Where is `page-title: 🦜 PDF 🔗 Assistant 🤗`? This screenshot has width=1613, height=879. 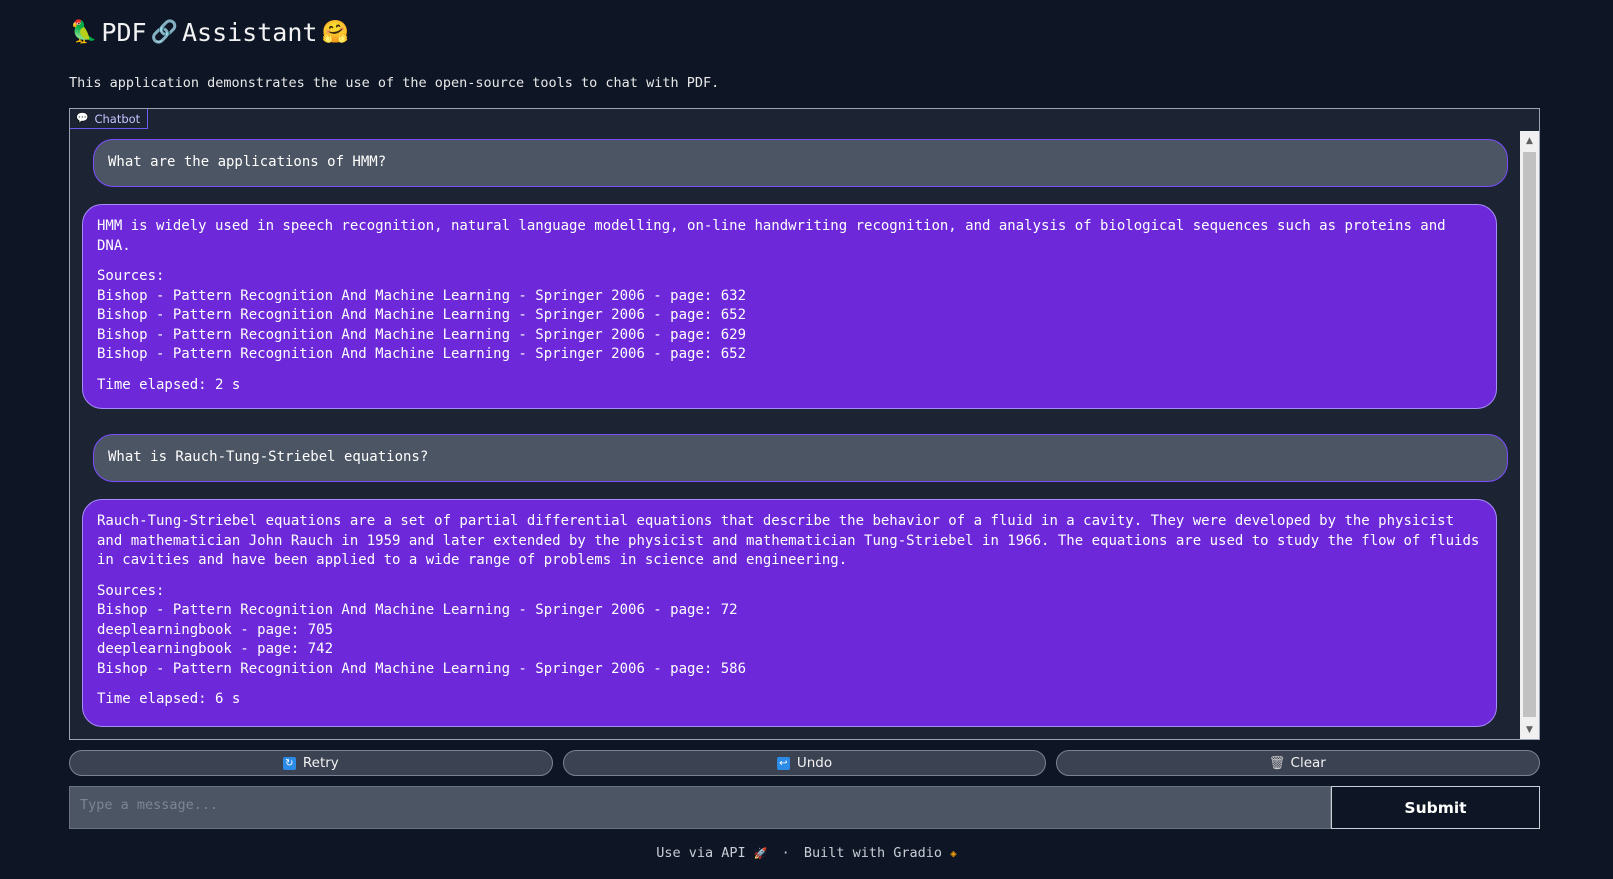 page-title: 🦜 PDF 🔗 Assistant 🤗 is located at coordinates (209, 32).